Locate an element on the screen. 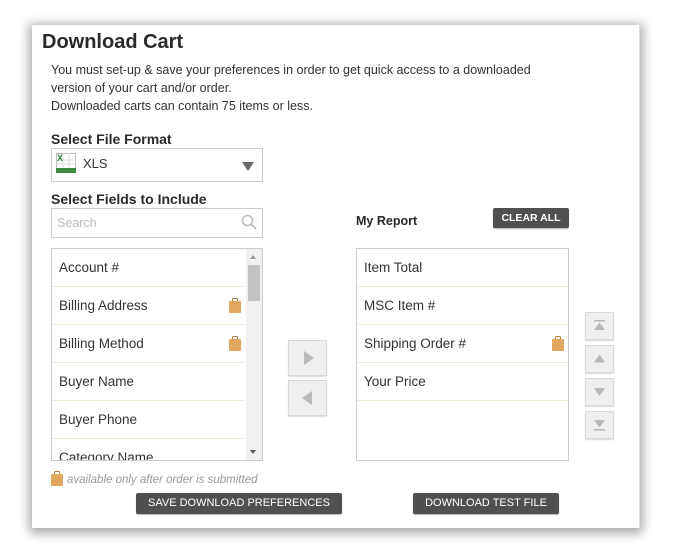  chevron-down-icon is located at coordinates (248, 166).